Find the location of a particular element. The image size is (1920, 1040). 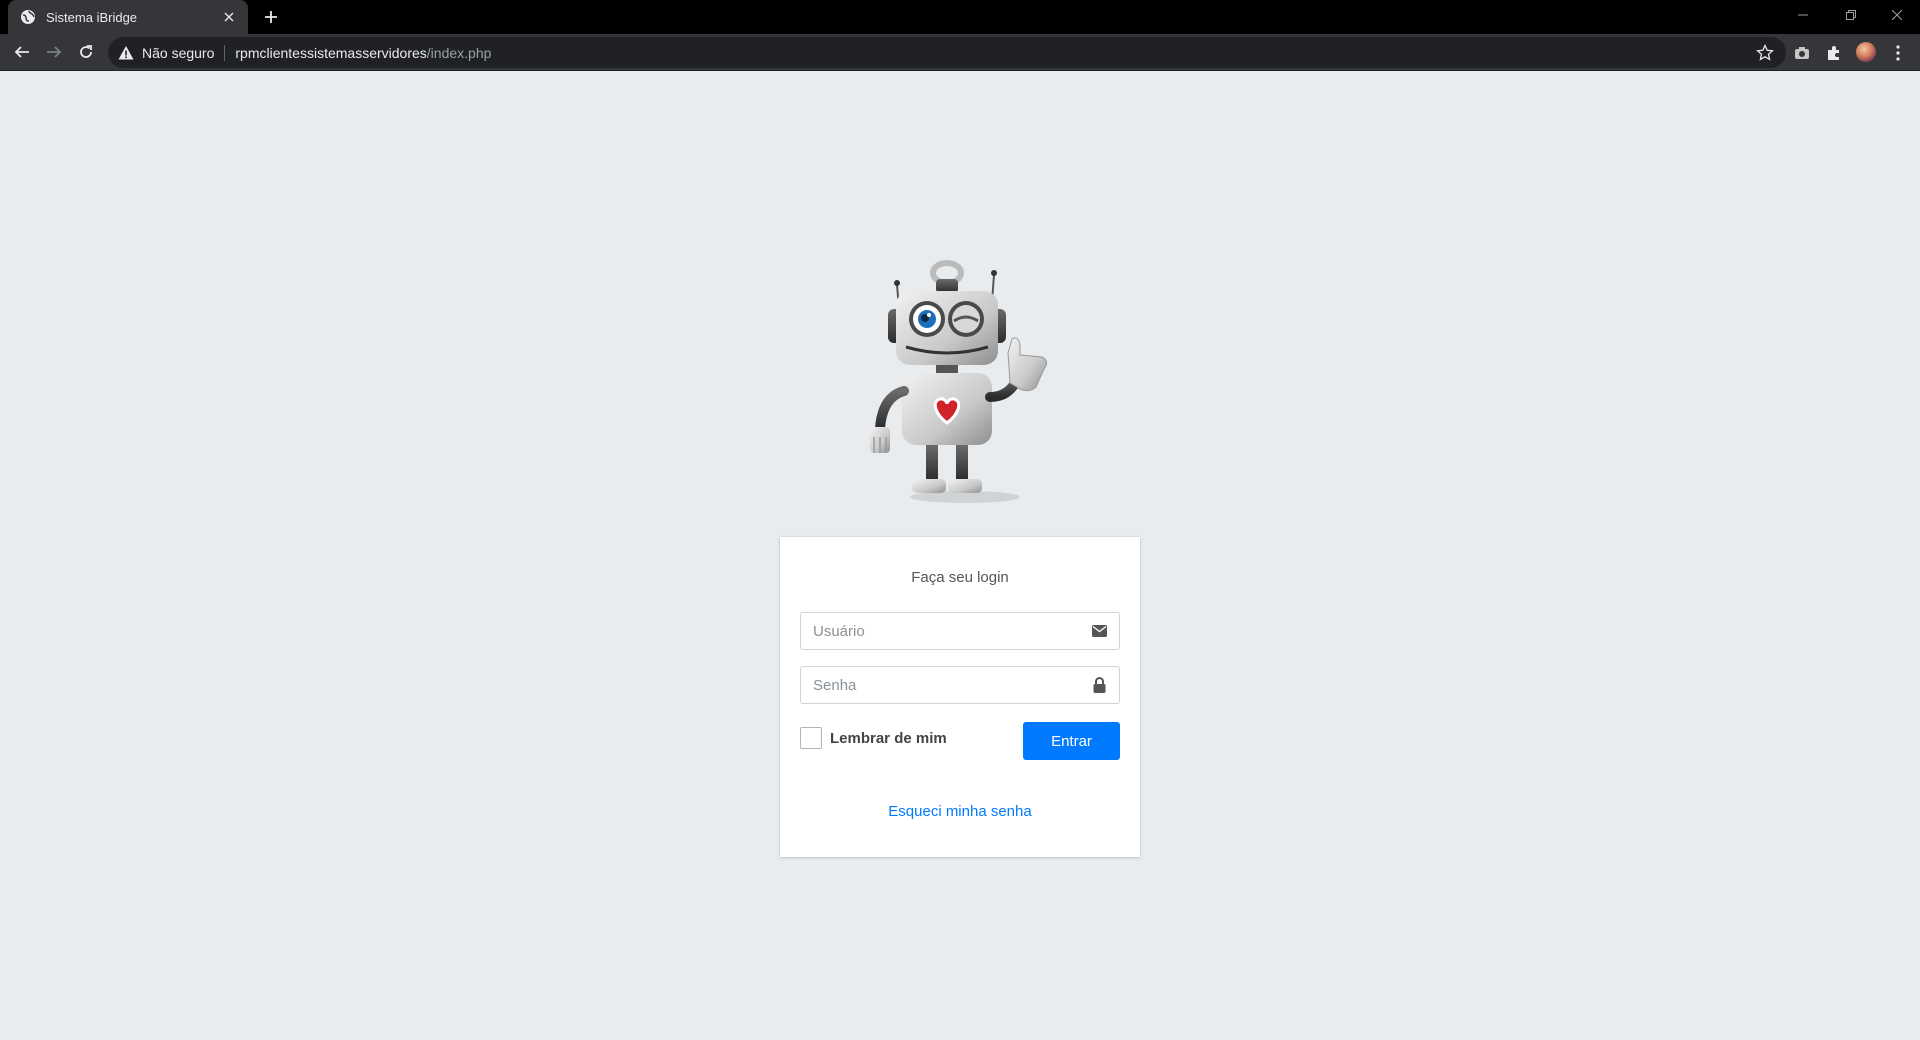

password-input is located at coordinates (940, 685).